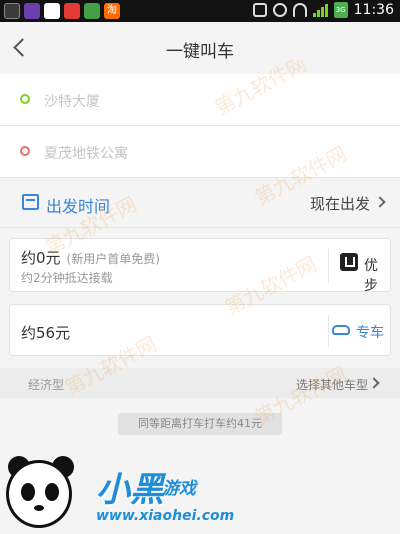 Image resolution: width=400 pixels, height=534 pixels. Describe the element at coordinates (32, 11) in the screenshot. I see `clock-app-icon` at that location.